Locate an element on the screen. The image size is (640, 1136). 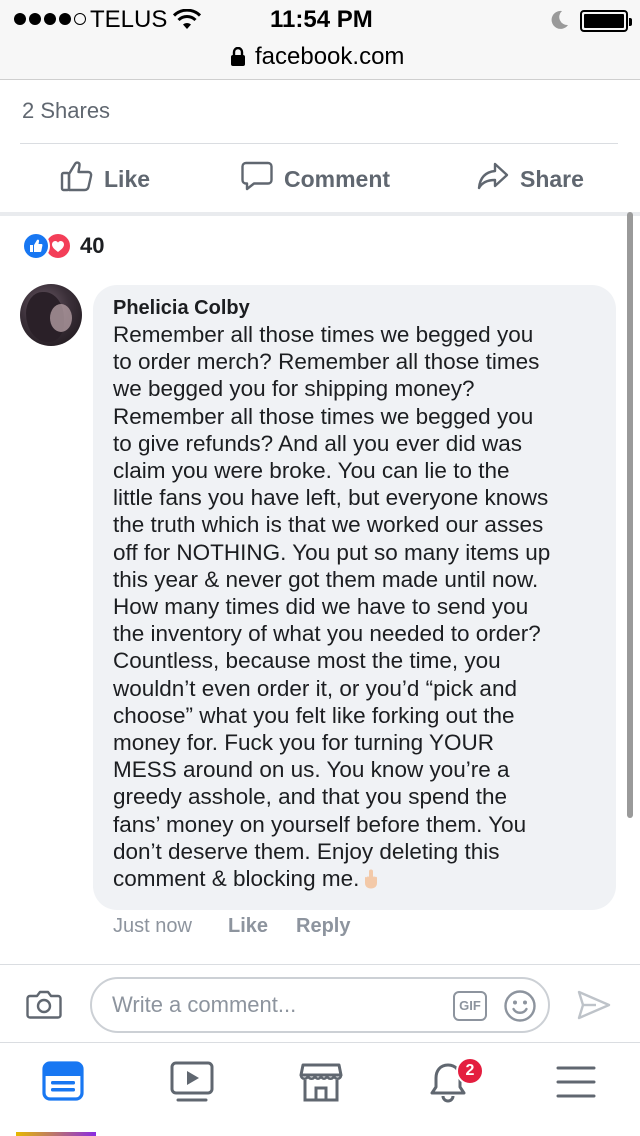
marketplace-icon is located at coordinates (321, 1084).